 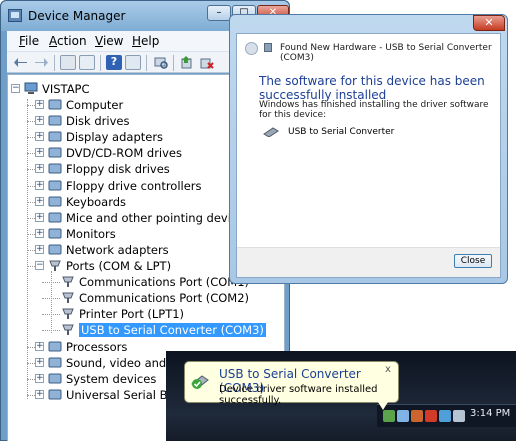 What do you see at coordinates (29, 41) in the screenshot?
I see `menu-file: File` at bounding box center [29, 41].